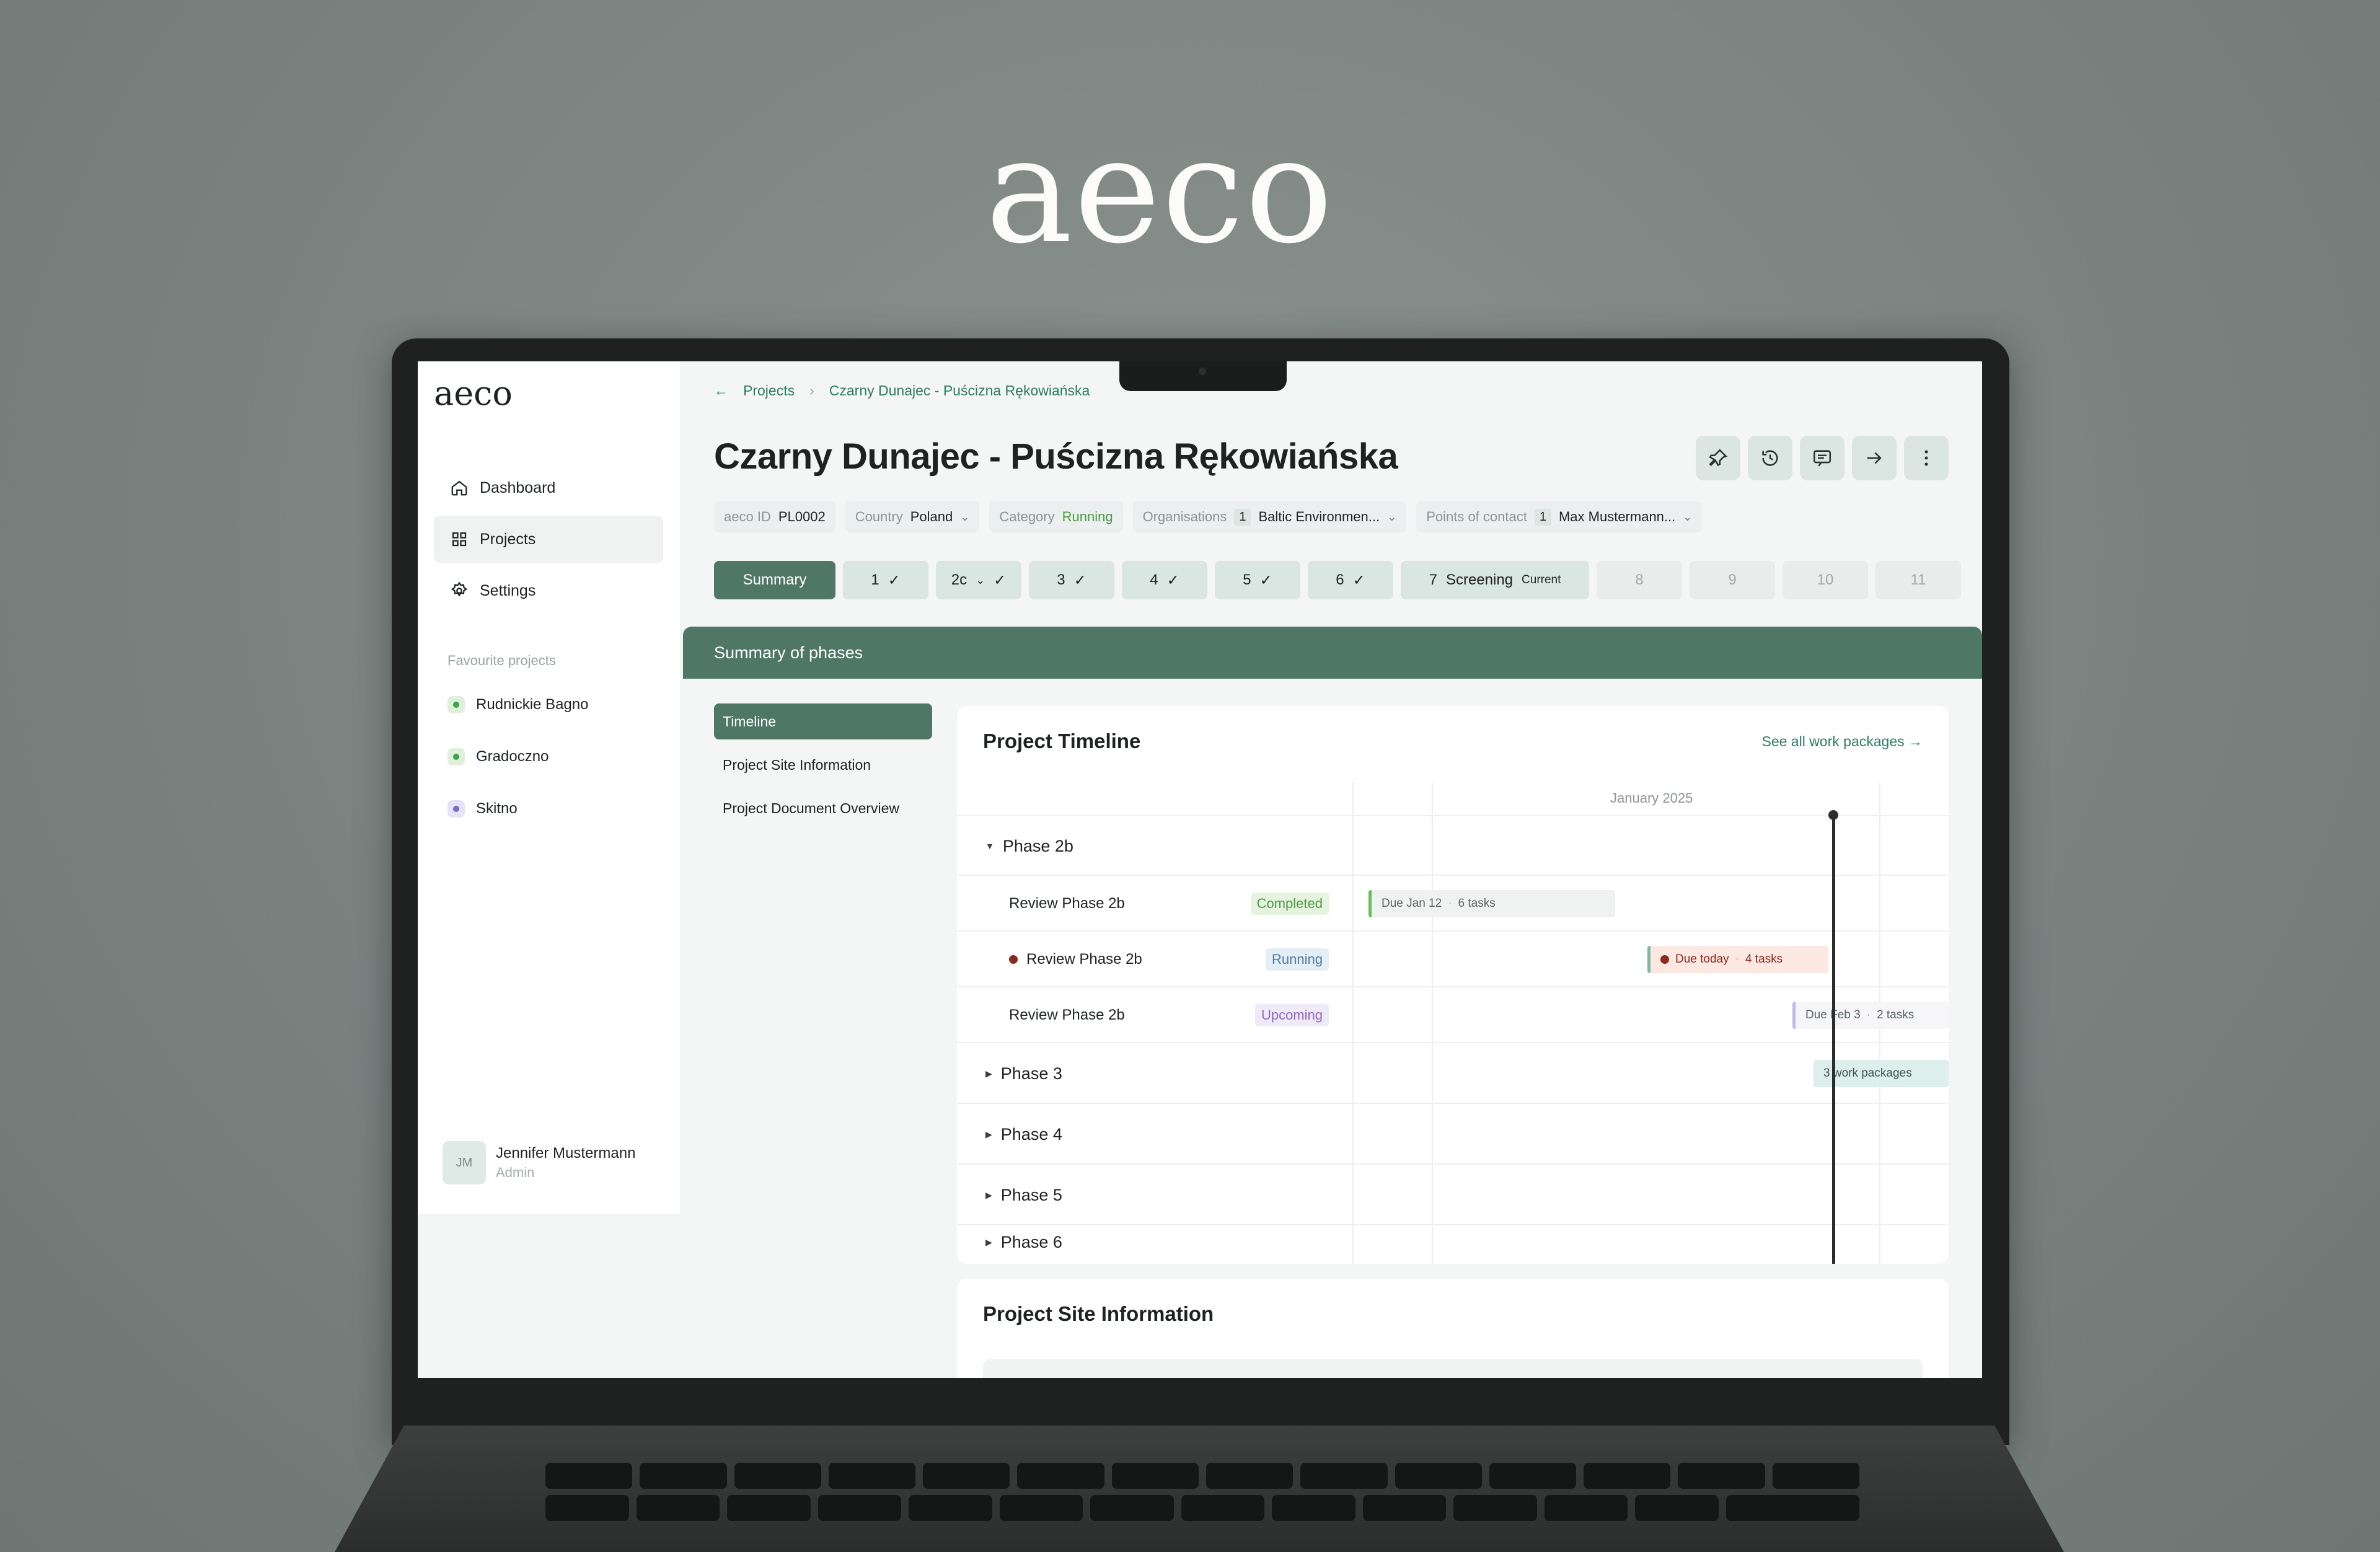  What do you see at coordinates (721, 390) in the screenshot?
I see `back-arrow-icon: ←` at bounding box center [721, 390].